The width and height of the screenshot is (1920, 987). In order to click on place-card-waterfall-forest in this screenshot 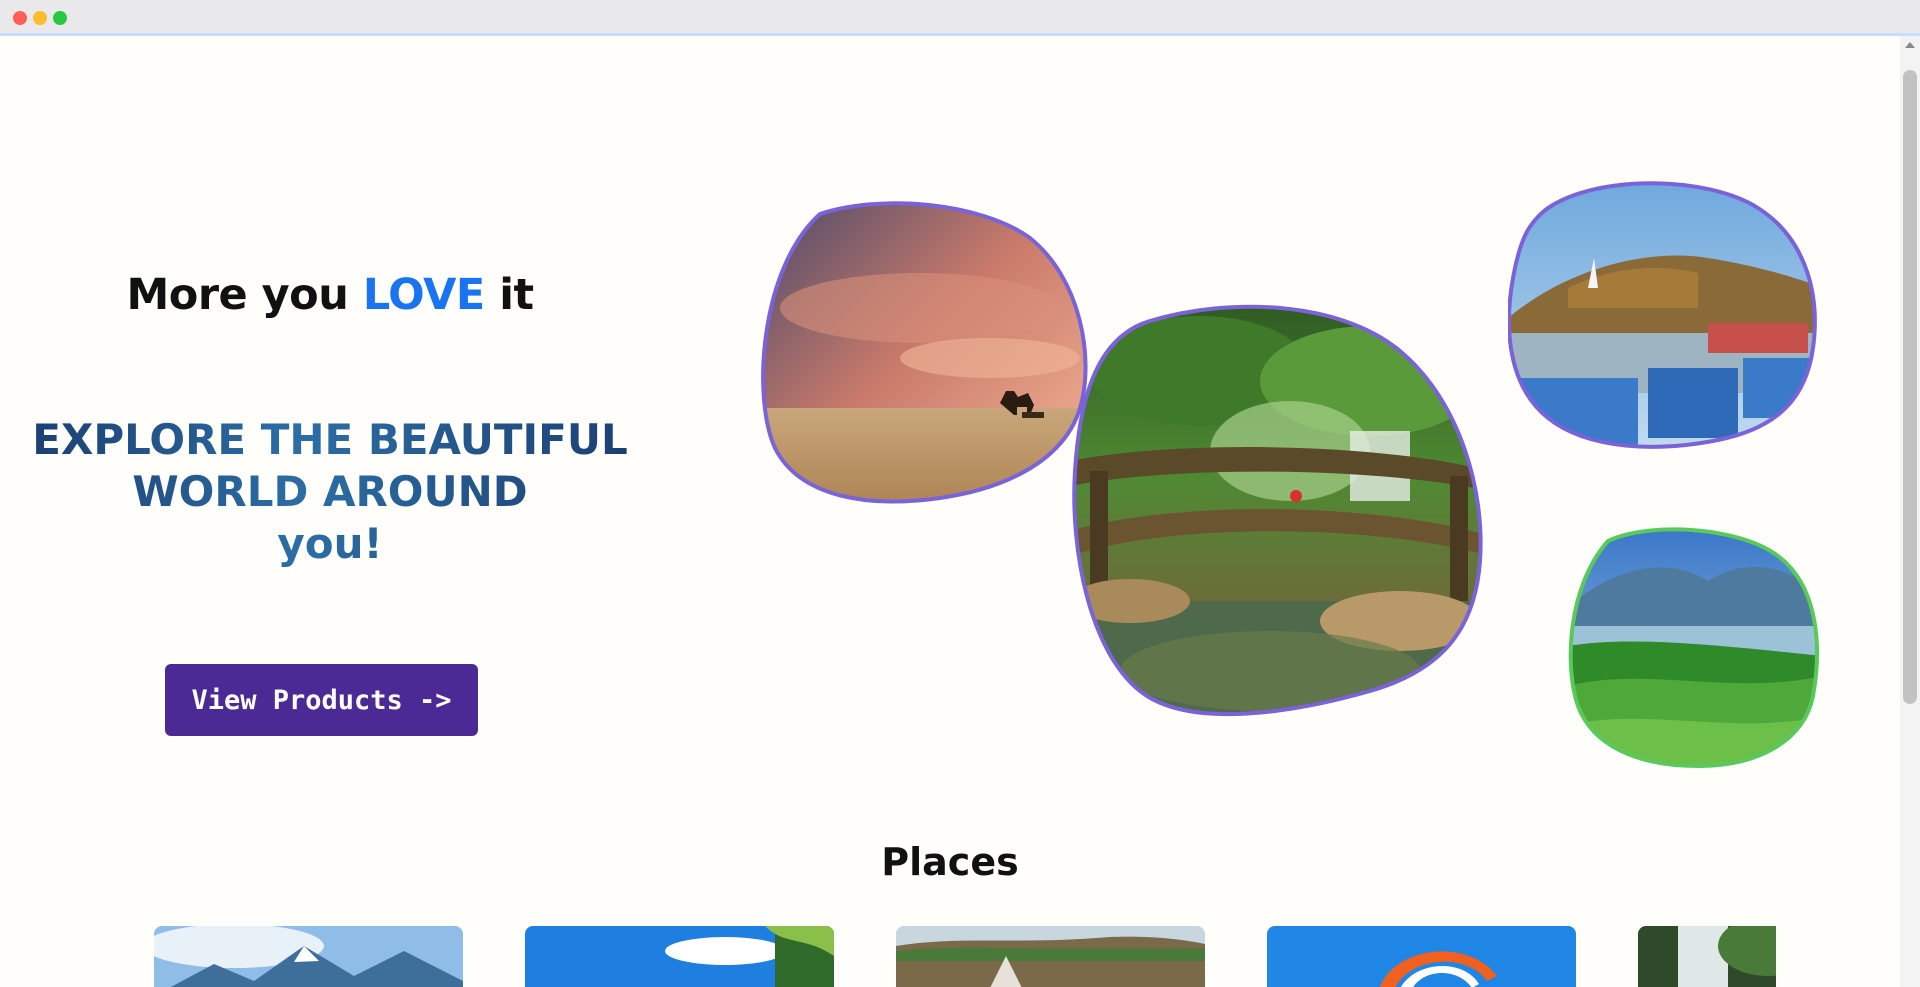, I will do `click(1707, 956)`.